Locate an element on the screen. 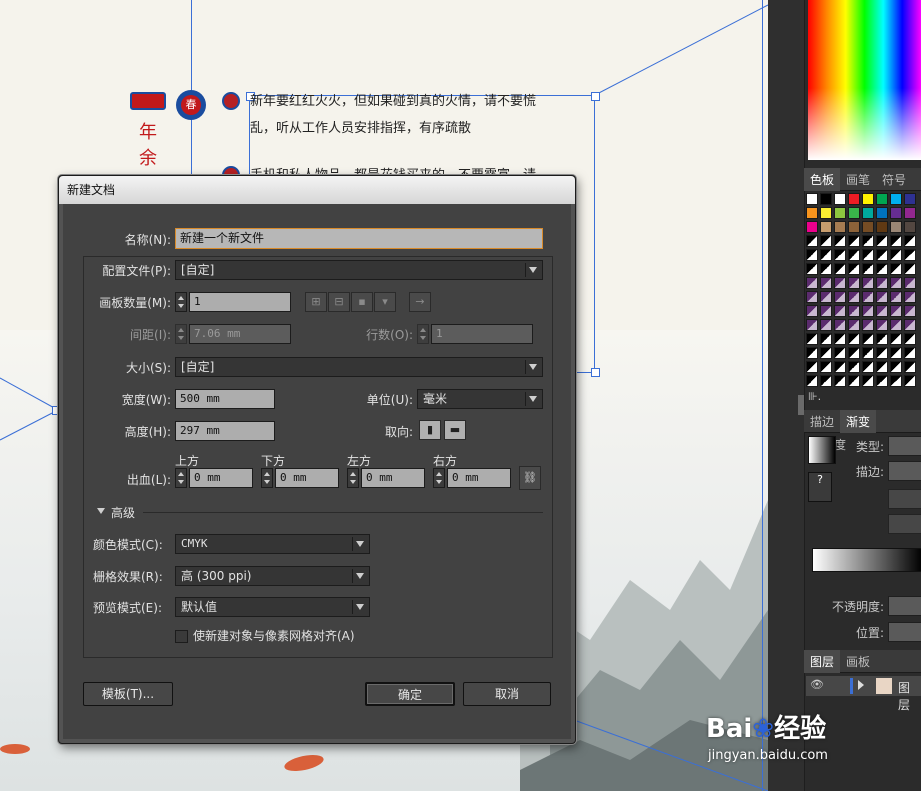 This screenshot has width=921, height=791. tab-swatches: 色板 is located at coordinates (822, 179).